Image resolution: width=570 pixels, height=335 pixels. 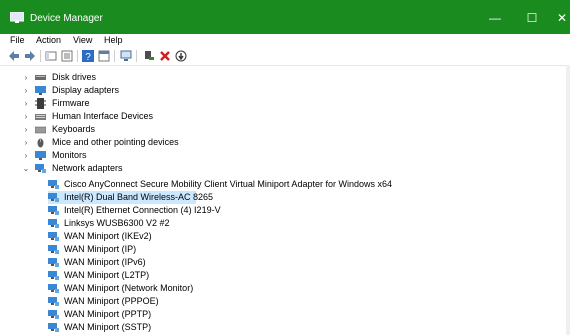 I want to click on forward-icon, so click(x=30, y=56).